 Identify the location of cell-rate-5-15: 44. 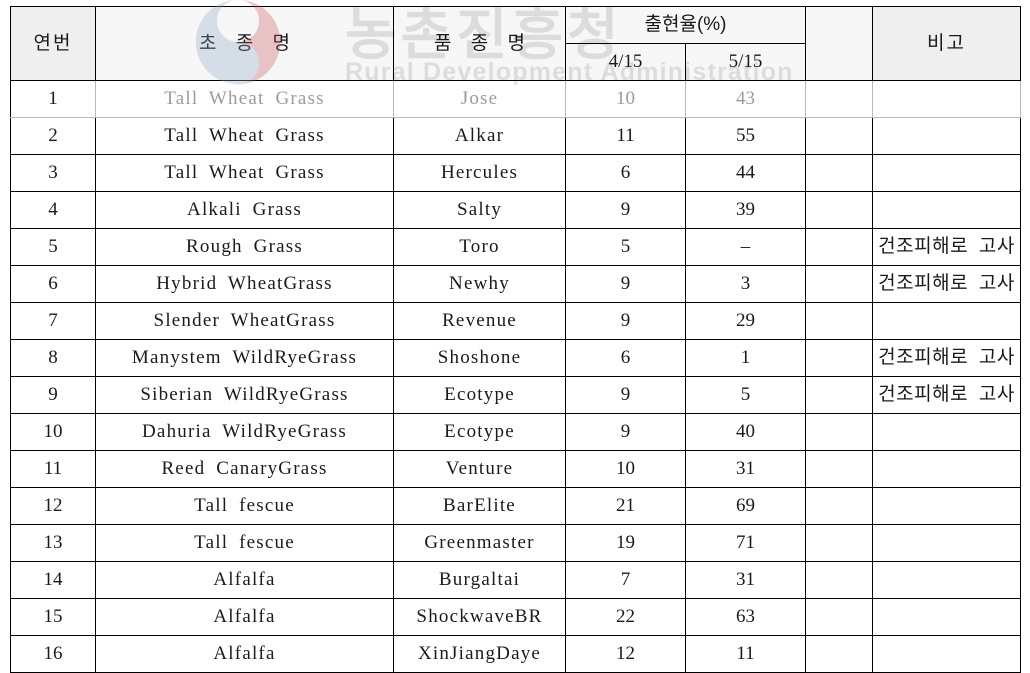
(745, 173).